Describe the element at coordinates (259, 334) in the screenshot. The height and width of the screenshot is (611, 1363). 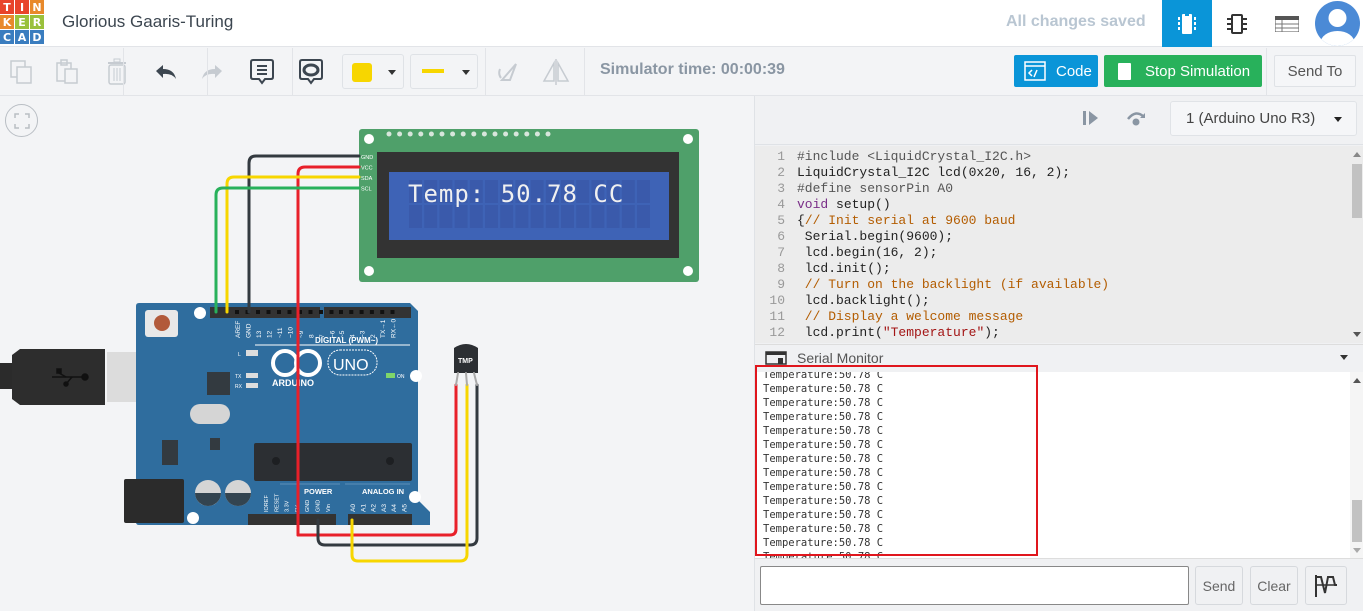
I see `digital-pin-label: 13` at that location.